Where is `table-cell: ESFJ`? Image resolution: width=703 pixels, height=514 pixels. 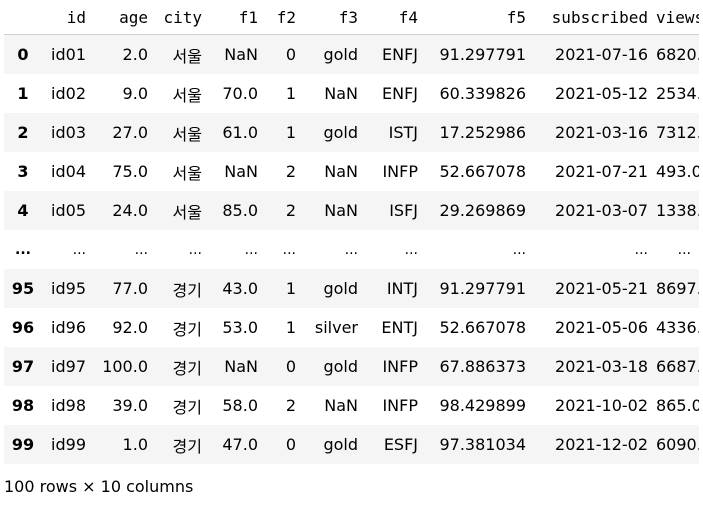 table-cell: ESFJ is located at coordinates (400, 444).